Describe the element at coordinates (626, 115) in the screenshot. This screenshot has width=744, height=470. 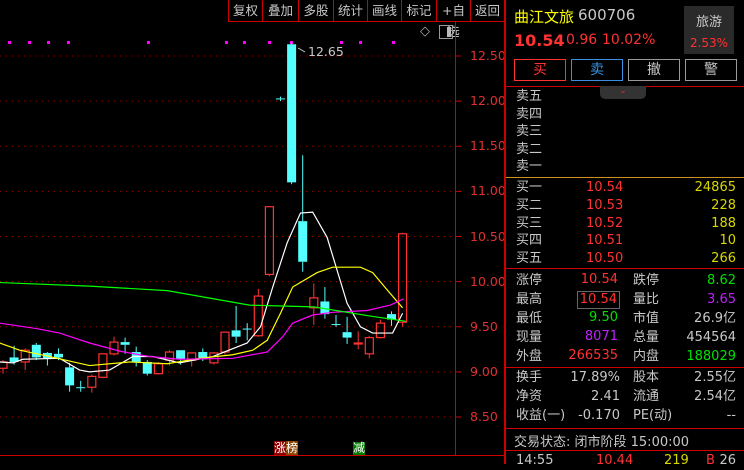
I see `ask-row: 卖四` at that location.